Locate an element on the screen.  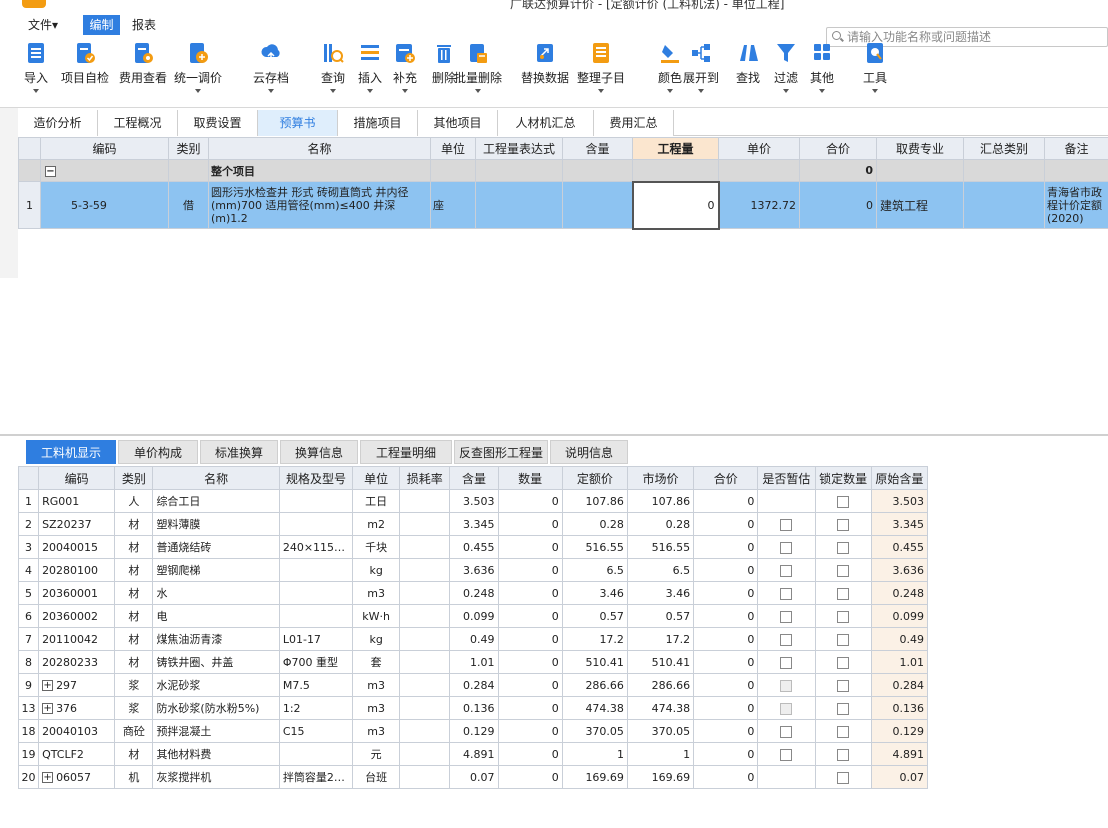
replace-button: 替换数据 is located at coordinates (545, 63).